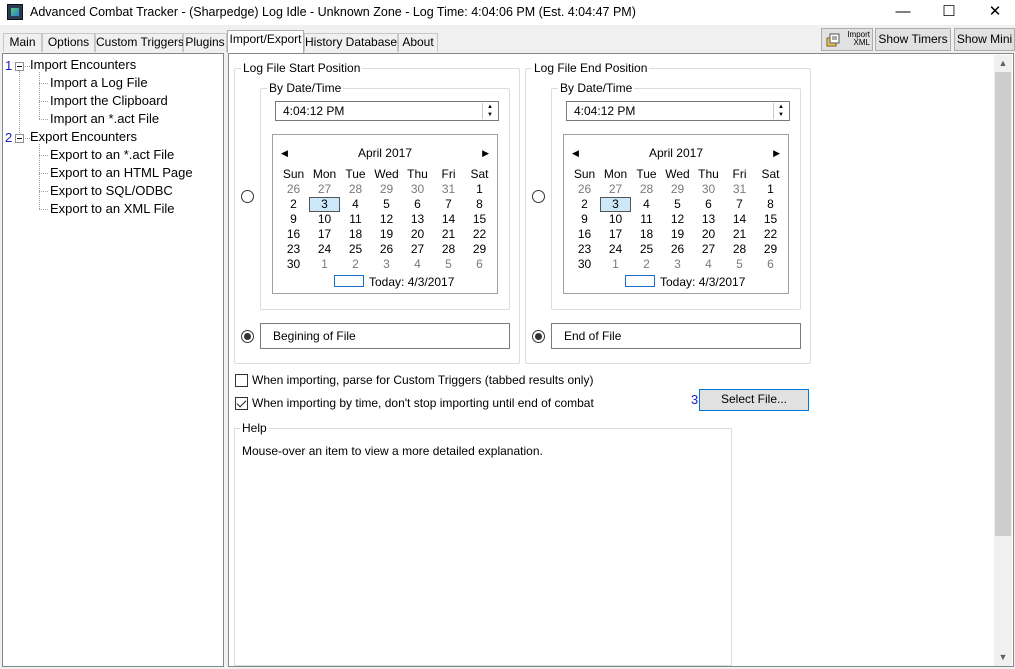 Image resolution: width=1015 pixels, height=669 pixels. Describe the element at coordinates (490, 107) in the screenshot. I see `spin-up-icon: ▲` at that location.